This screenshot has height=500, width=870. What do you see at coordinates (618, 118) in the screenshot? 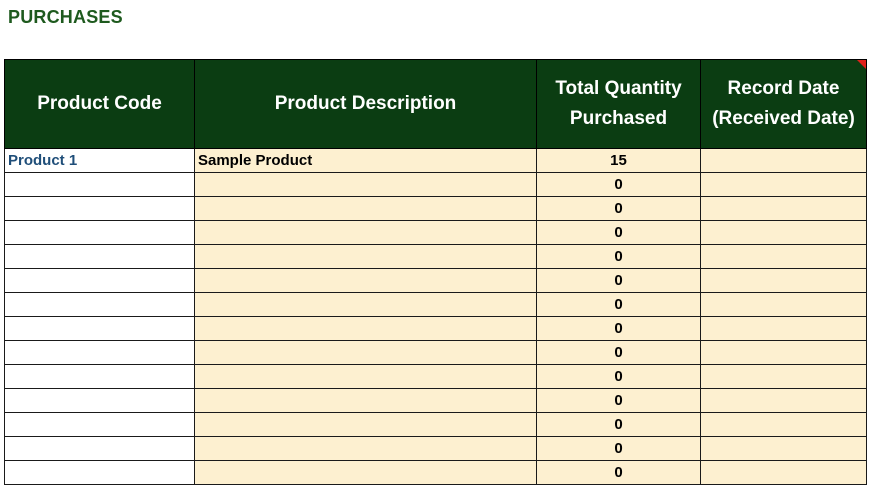
I see `header-total-quantity-line2: Purchased` at bounding box center [618, 118].